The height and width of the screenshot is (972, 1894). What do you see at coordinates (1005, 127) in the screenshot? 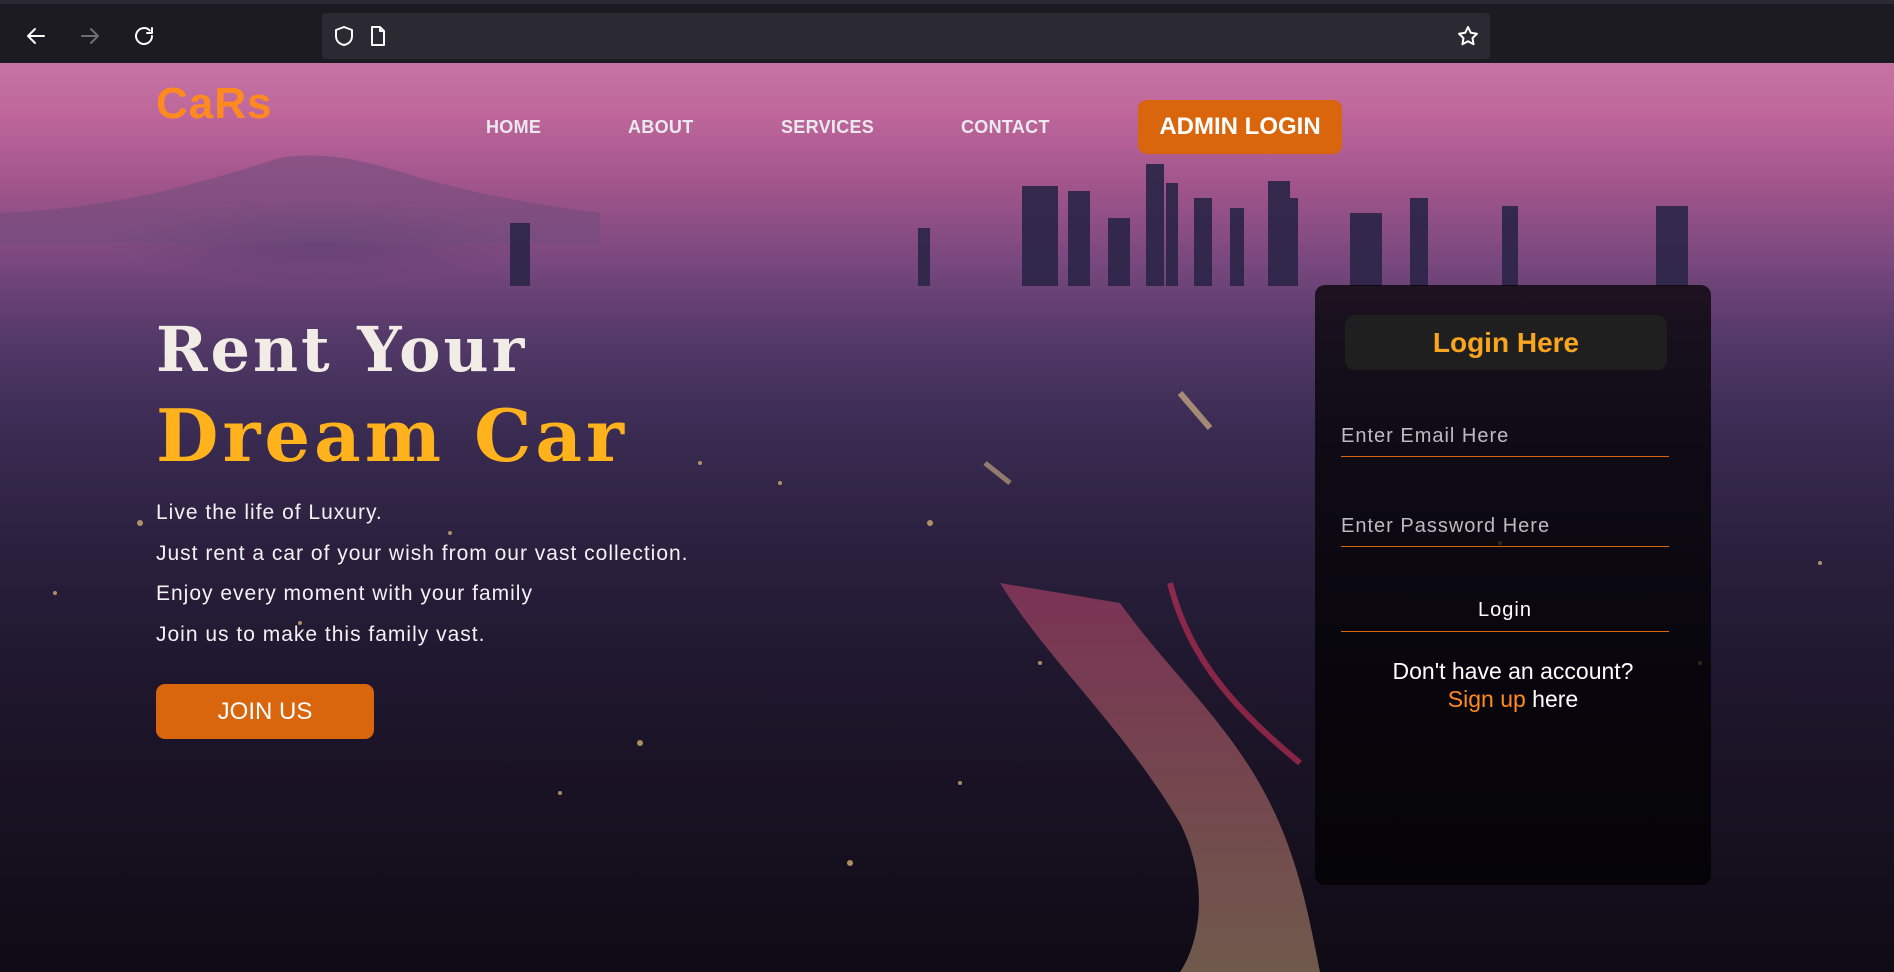
I see `nav-contact: CONTACT` at bounding box center [1005, 127].